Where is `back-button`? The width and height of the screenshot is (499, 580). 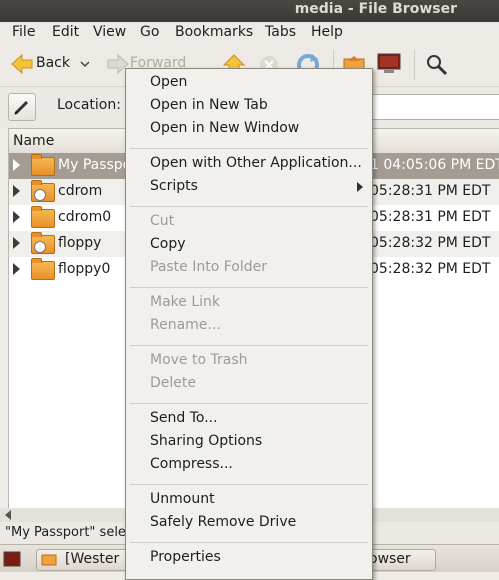 back-button is located at coordinates (22, 64).